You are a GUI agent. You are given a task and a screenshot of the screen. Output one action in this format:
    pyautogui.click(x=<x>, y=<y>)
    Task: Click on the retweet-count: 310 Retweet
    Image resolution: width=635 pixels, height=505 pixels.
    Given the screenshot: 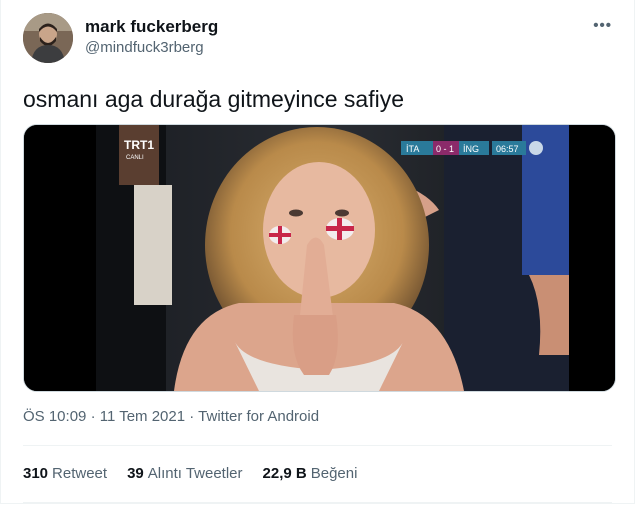 What is the action you would take?
    pyautogui.click(x=65, y=473)
    